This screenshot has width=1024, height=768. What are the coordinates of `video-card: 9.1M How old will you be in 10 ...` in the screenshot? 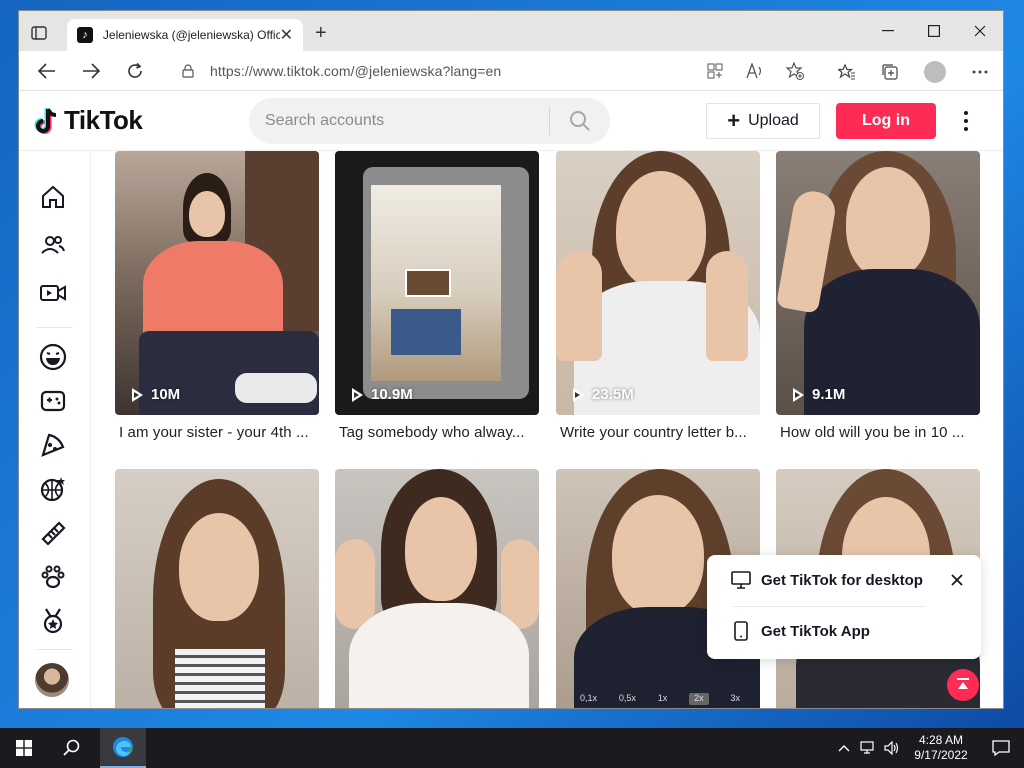 It's located at (878, 296).